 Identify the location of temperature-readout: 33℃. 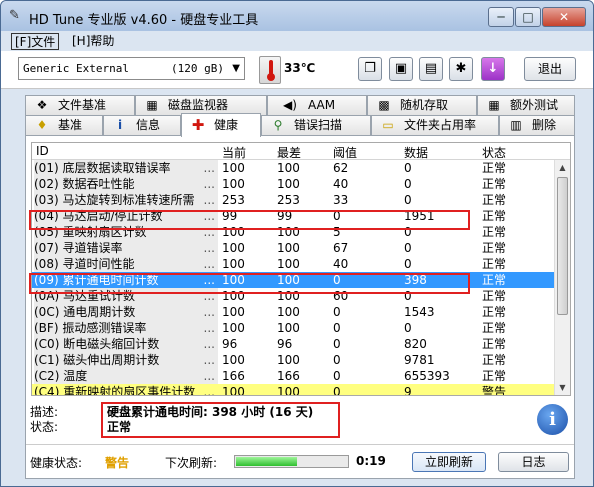
(300, 68).